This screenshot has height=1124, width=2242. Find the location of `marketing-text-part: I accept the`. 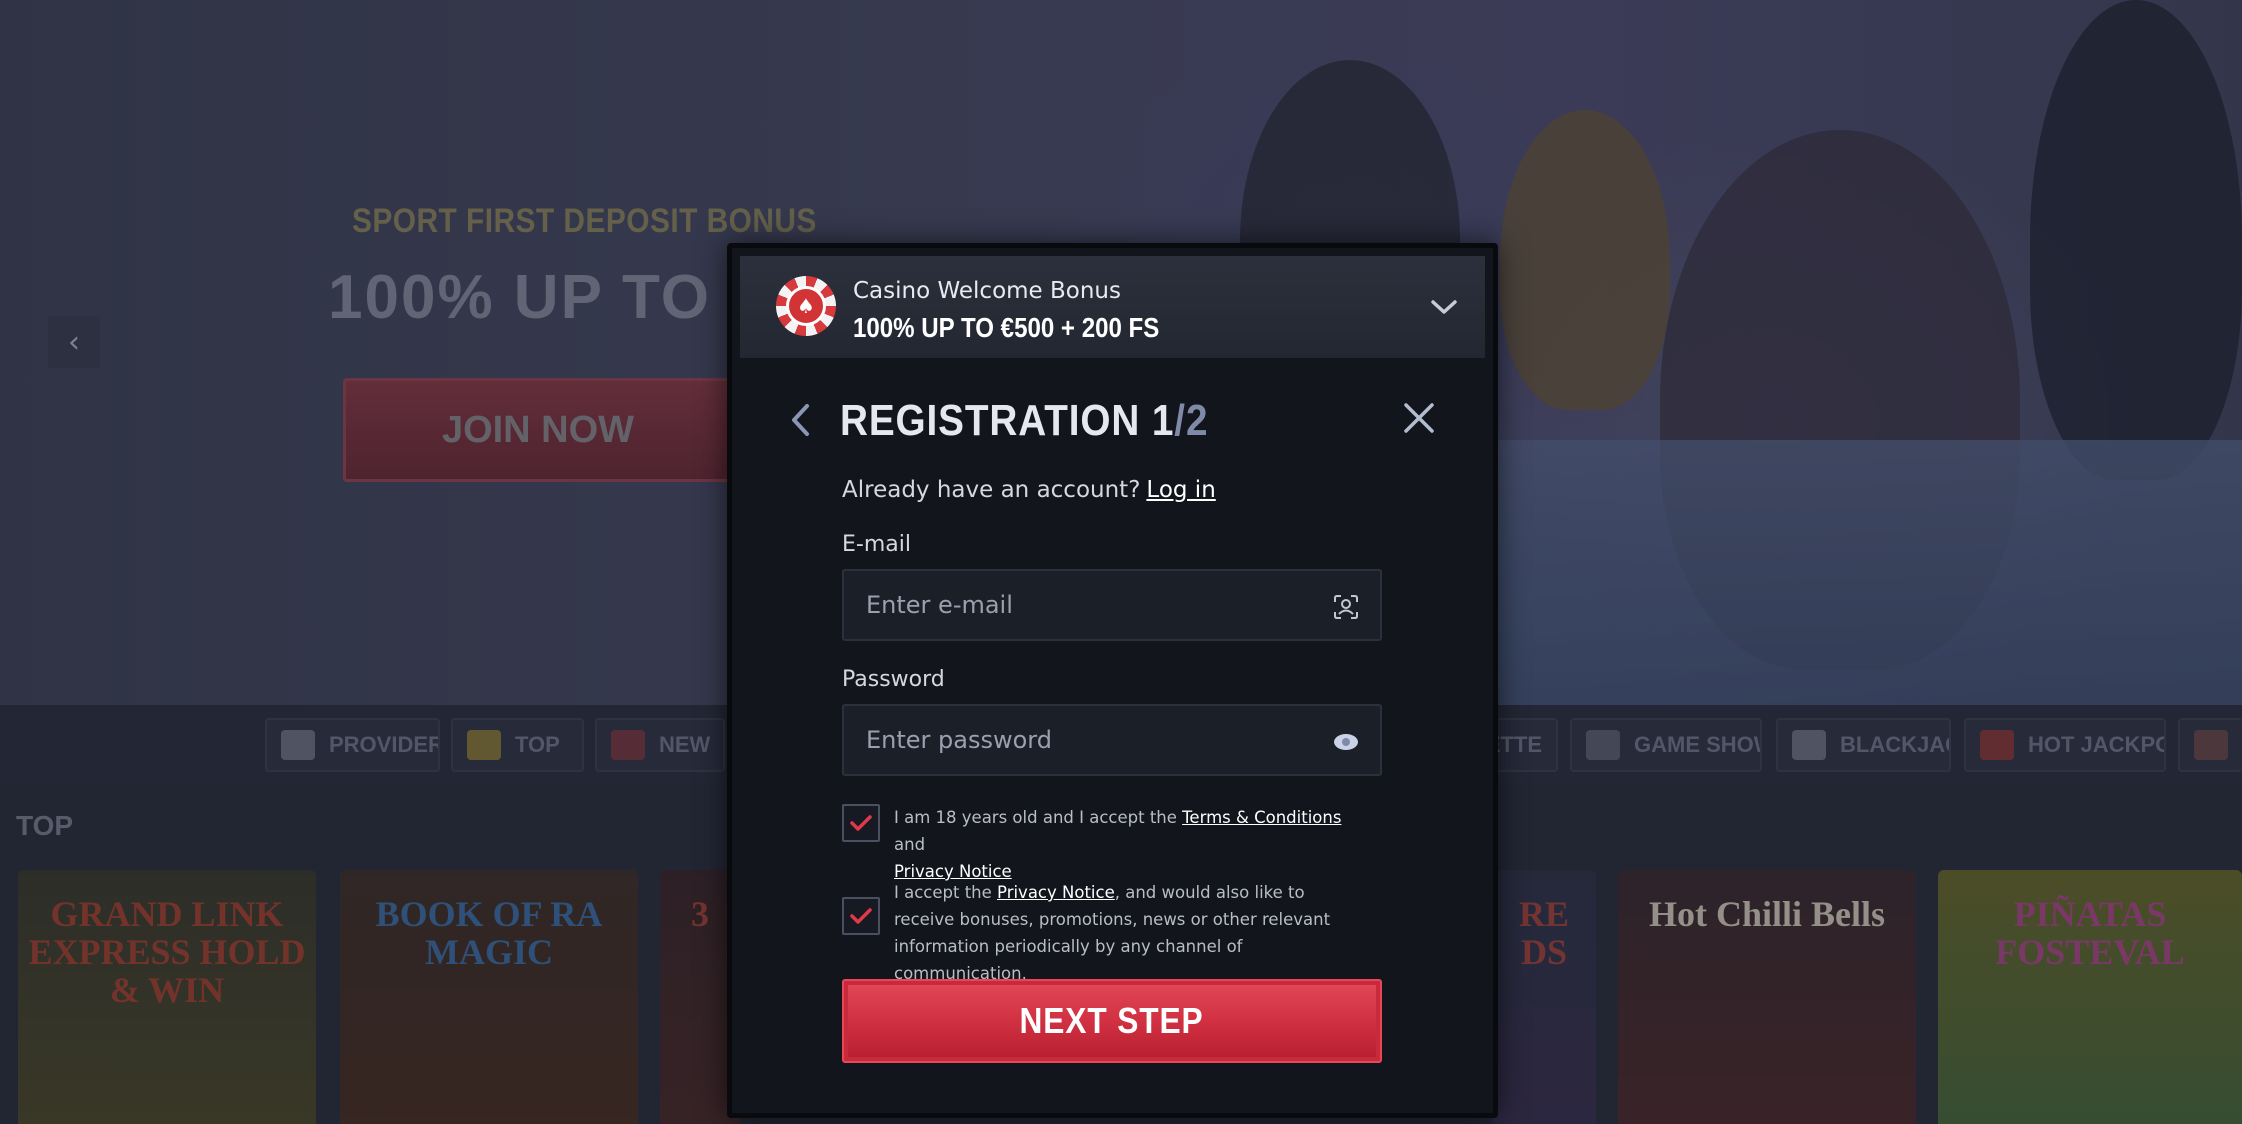

marketing-text-part: I accept the is located at coordinates (946, 892).